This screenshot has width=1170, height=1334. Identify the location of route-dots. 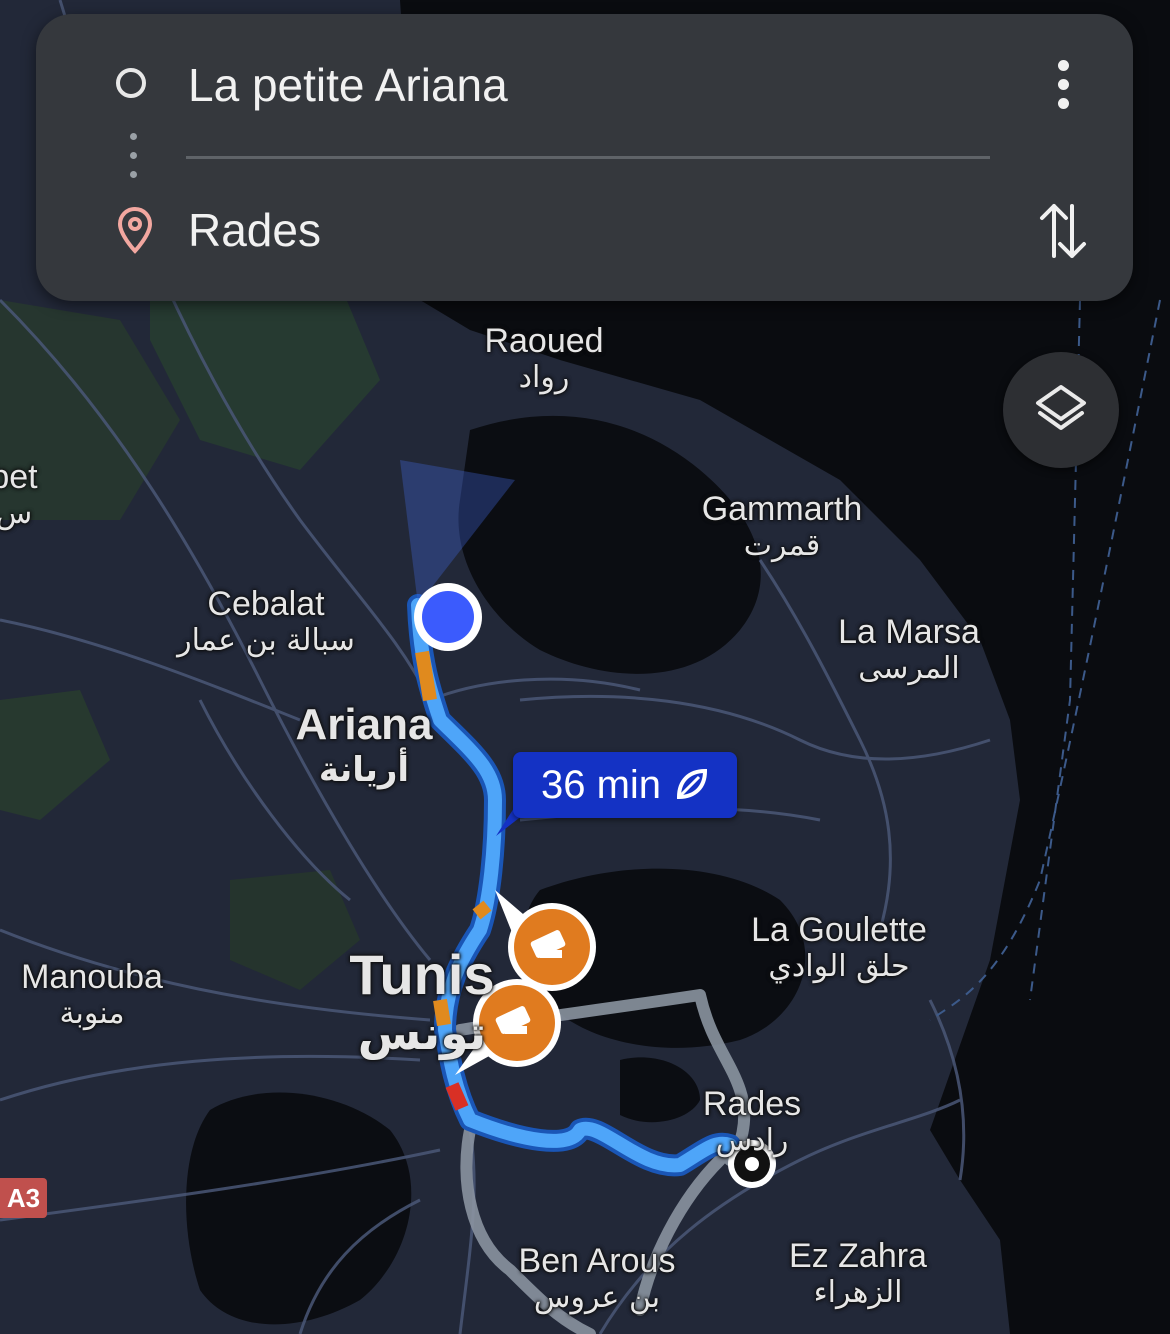
(134, 161).